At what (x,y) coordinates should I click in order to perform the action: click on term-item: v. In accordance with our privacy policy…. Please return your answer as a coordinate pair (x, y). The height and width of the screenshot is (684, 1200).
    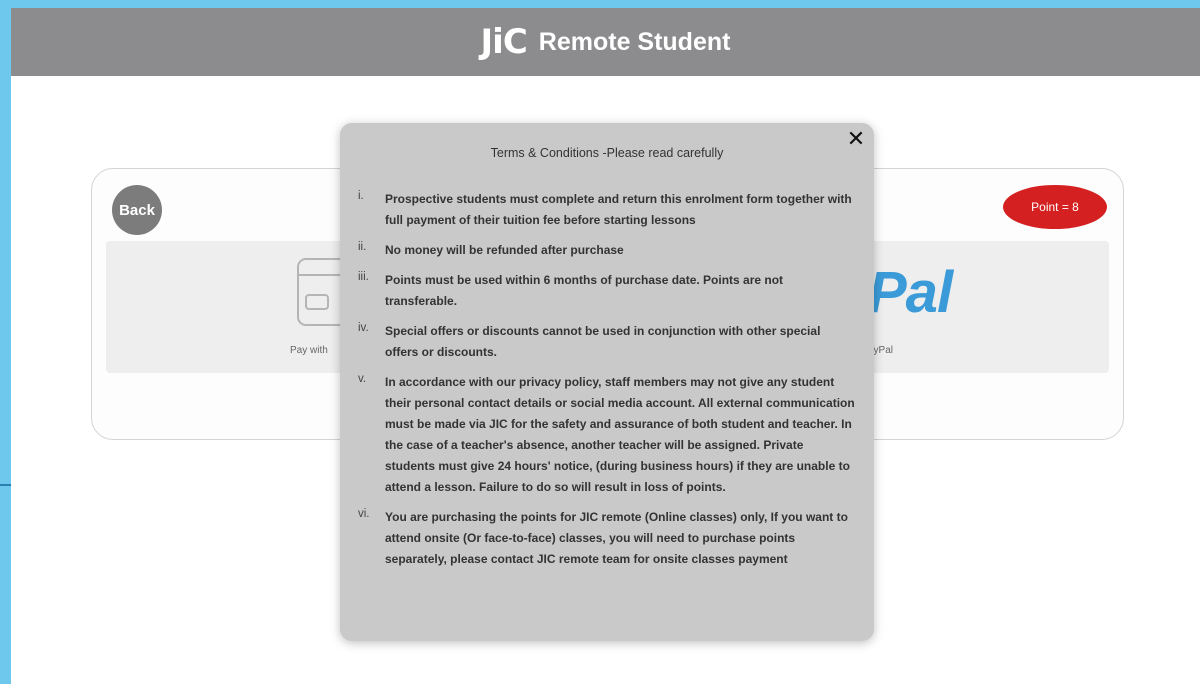
    Looking at the image, I should click on (607, 435).